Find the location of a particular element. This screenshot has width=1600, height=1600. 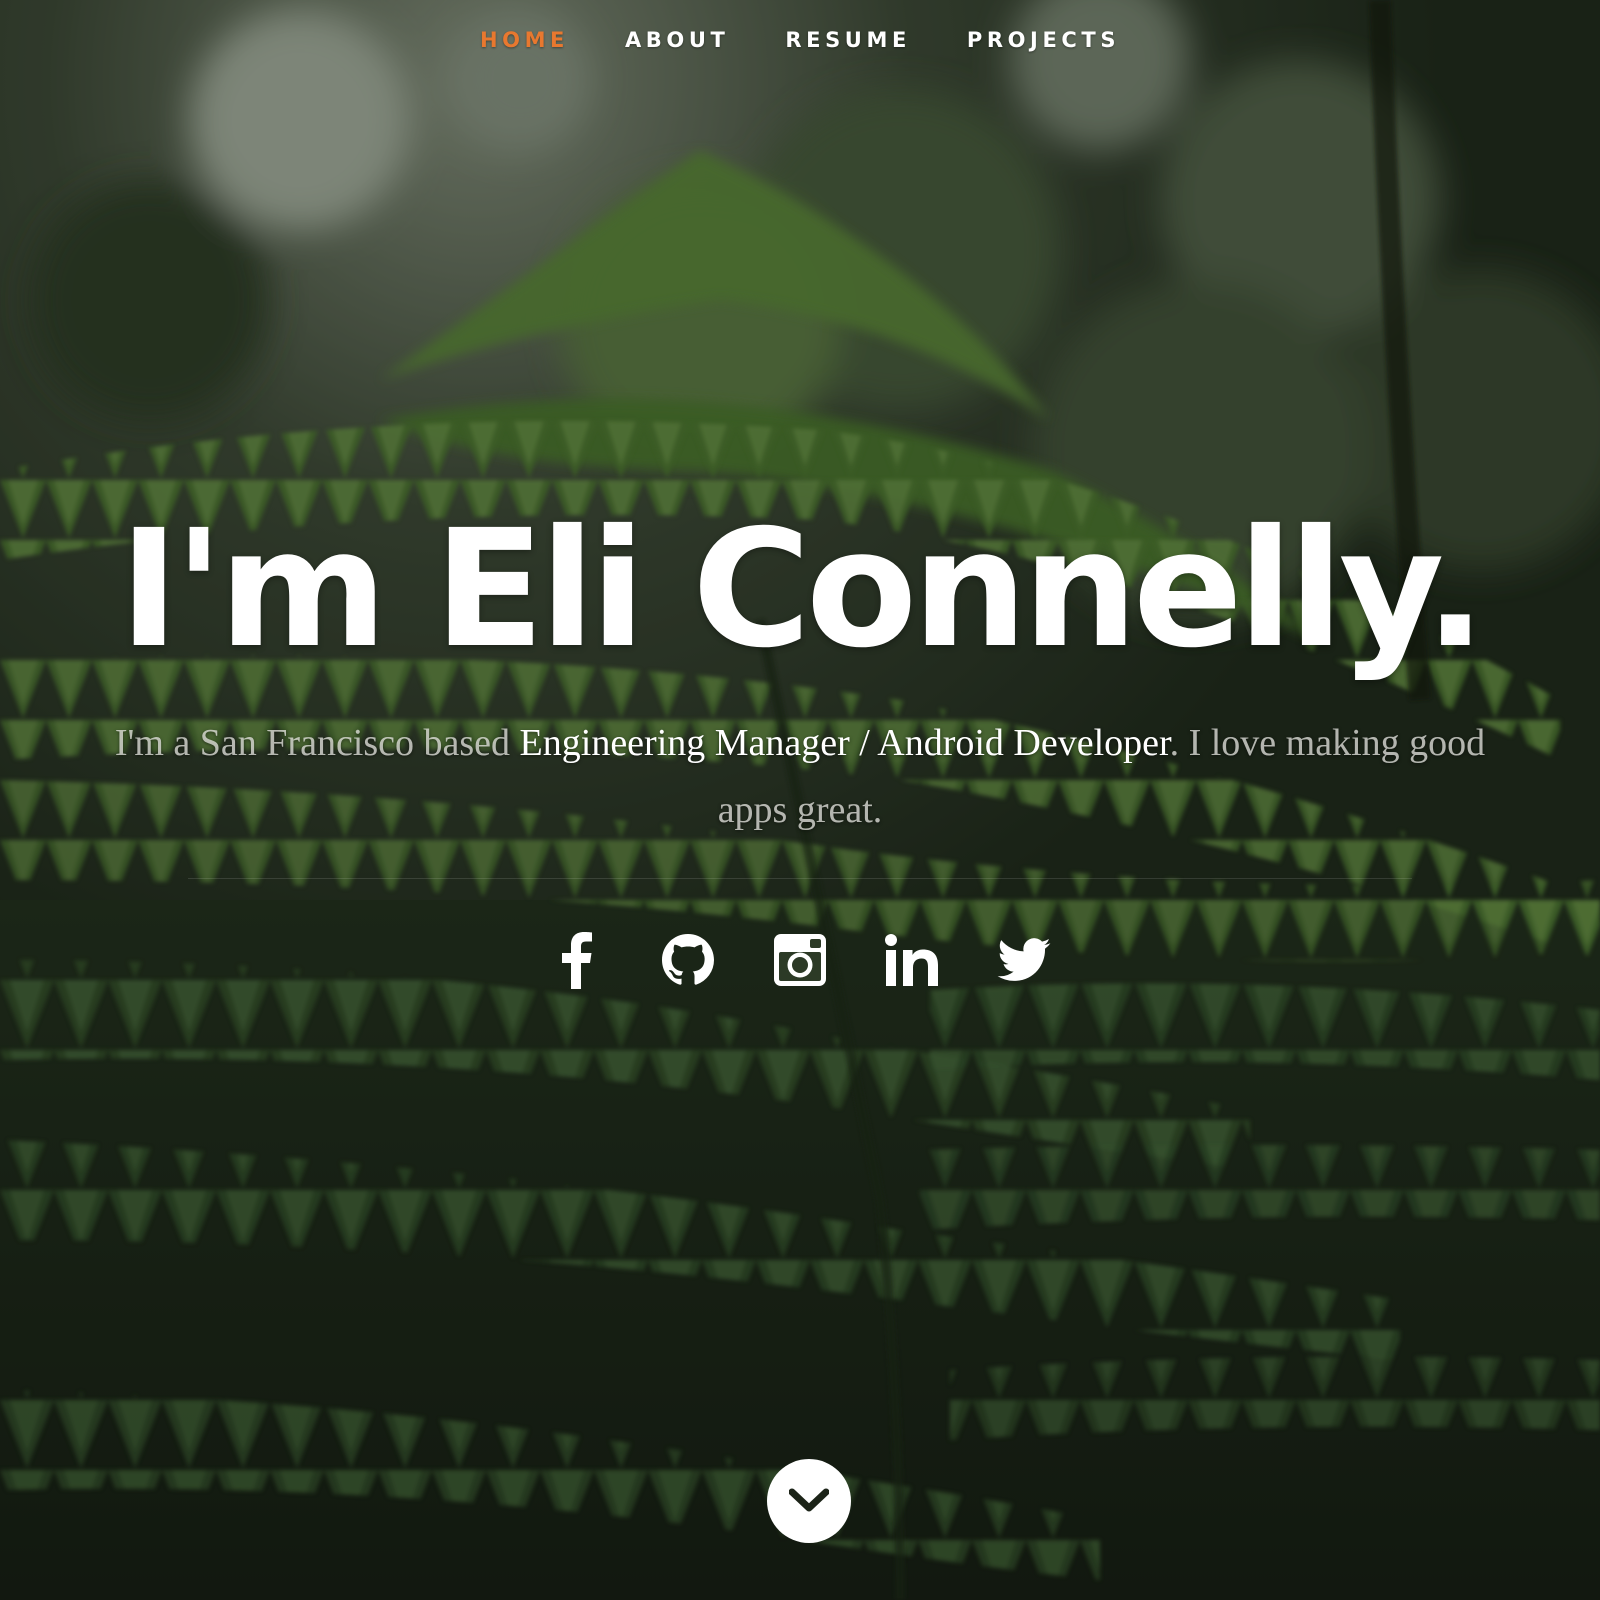

main-nav: HOME ABOUT RESUME PROJECTS is located at coordinates (800, 40).